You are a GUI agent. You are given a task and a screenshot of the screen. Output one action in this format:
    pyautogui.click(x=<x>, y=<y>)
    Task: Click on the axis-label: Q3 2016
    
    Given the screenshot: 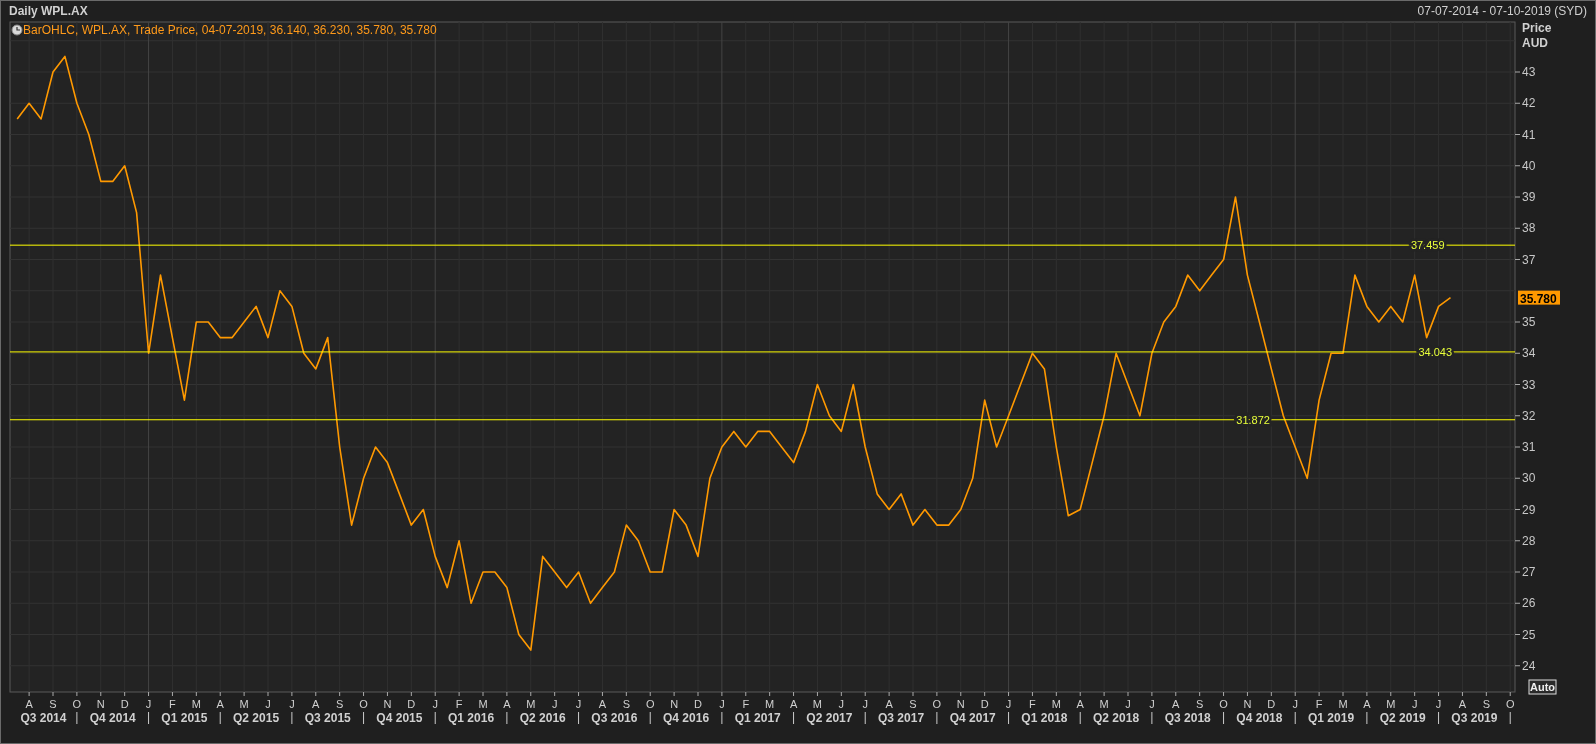 What is the action you would take?
    pyautogui.click(x=614, y=718)
    